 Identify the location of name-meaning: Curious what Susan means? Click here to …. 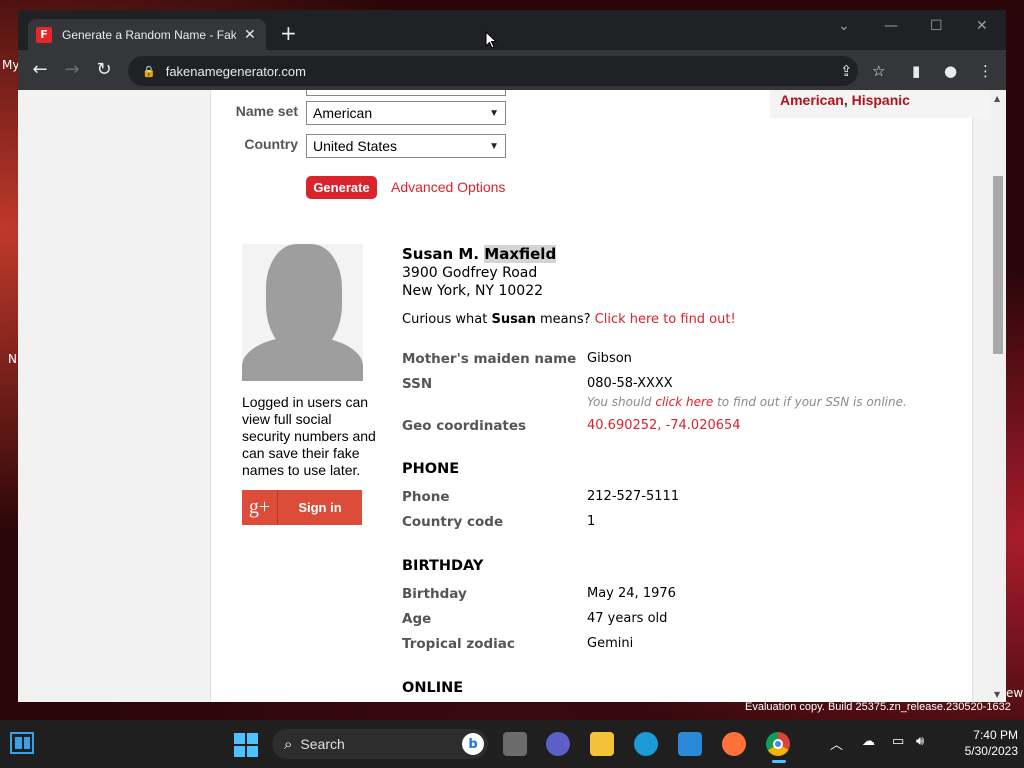
(569, 319).